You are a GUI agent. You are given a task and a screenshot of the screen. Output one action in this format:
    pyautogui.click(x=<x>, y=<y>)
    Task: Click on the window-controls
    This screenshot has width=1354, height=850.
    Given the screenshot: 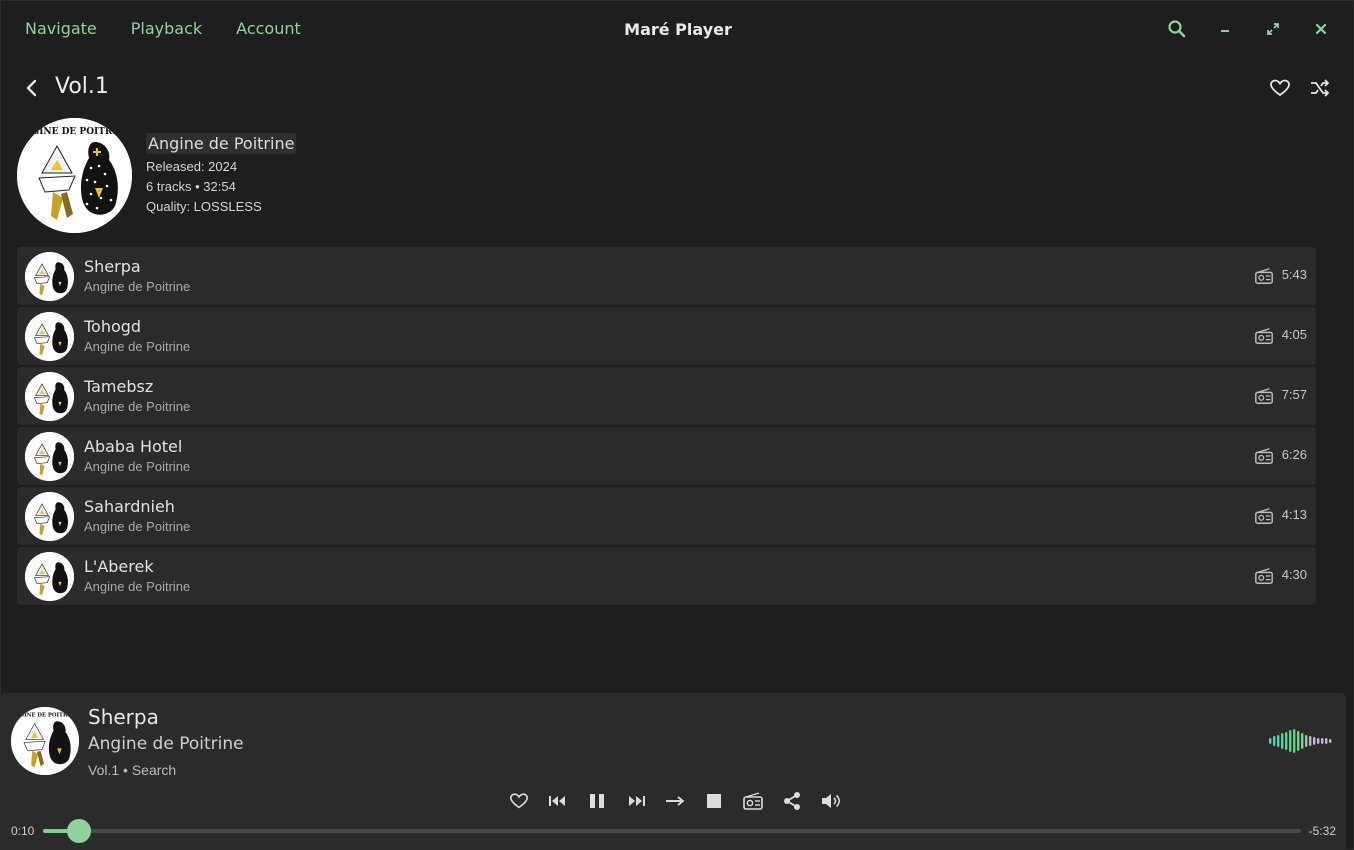 What is the action you would take?
    pyautogui.click(x=1249, y=29)
    